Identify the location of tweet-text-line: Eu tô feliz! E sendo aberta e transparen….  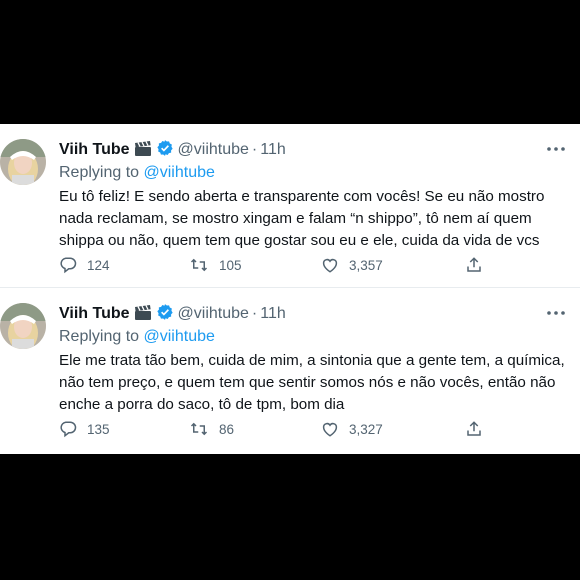
(302, 196).